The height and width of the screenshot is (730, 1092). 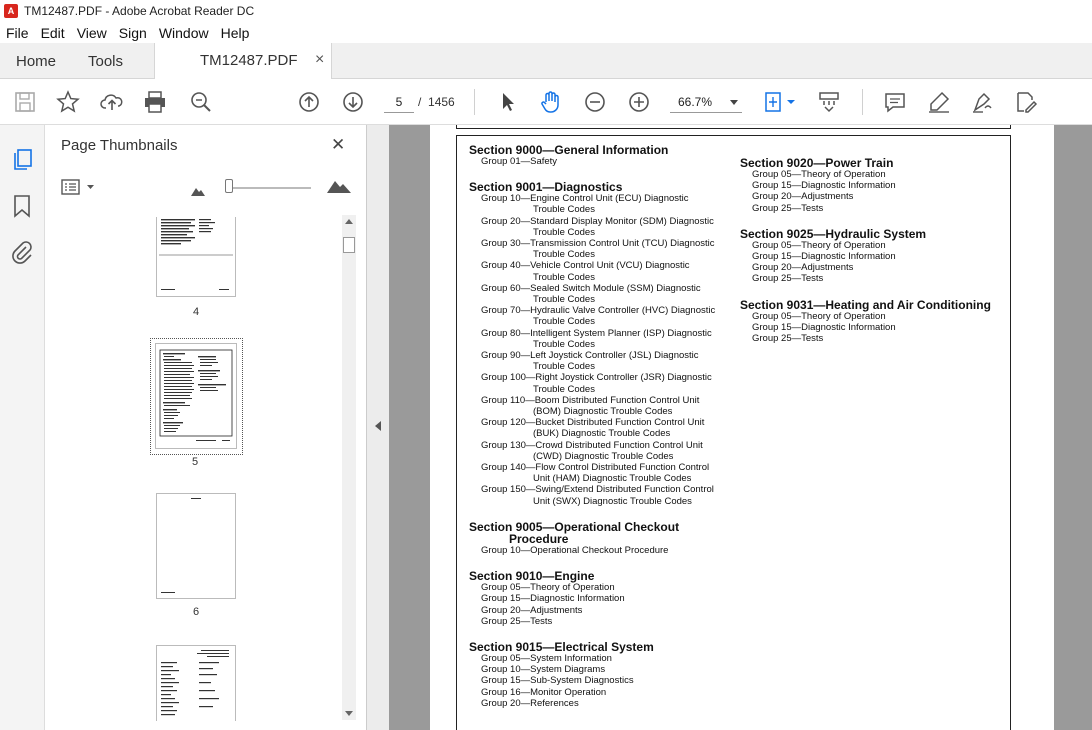 I want to click on tab-tools: Tools, so click(x=105, y=61).